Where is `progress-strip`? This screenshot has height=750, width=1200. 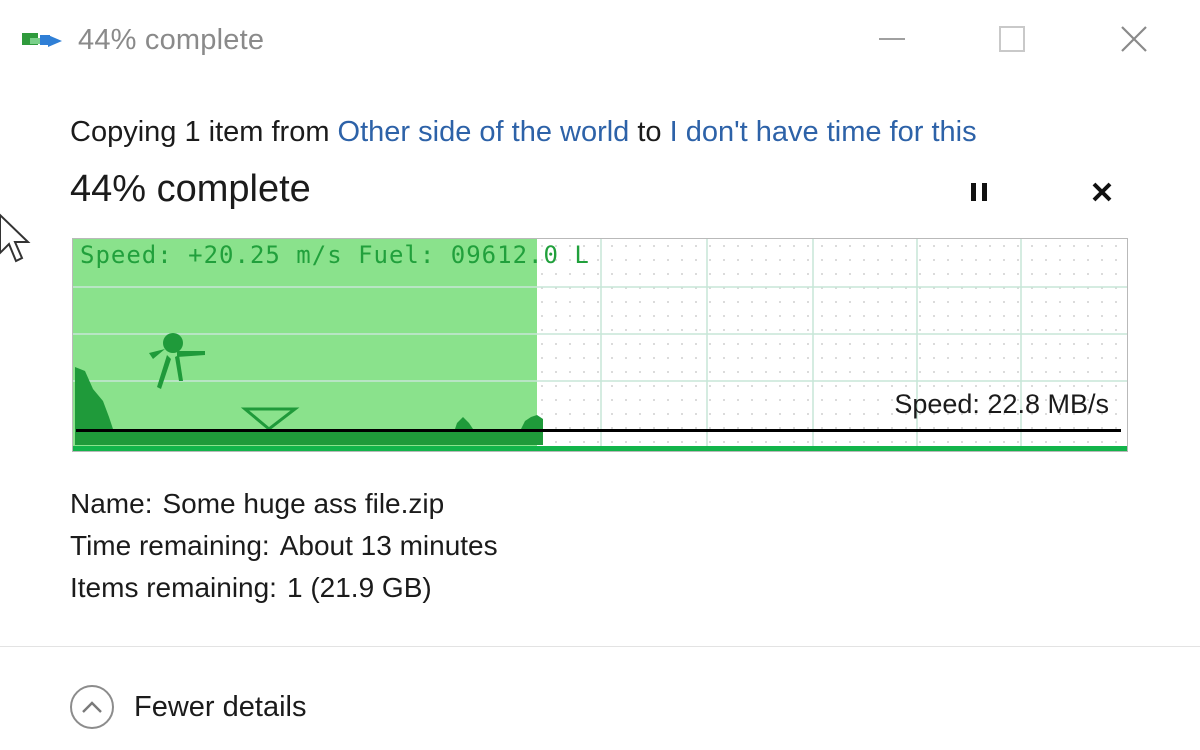 progress-strip is located at coordinates (600, 448).